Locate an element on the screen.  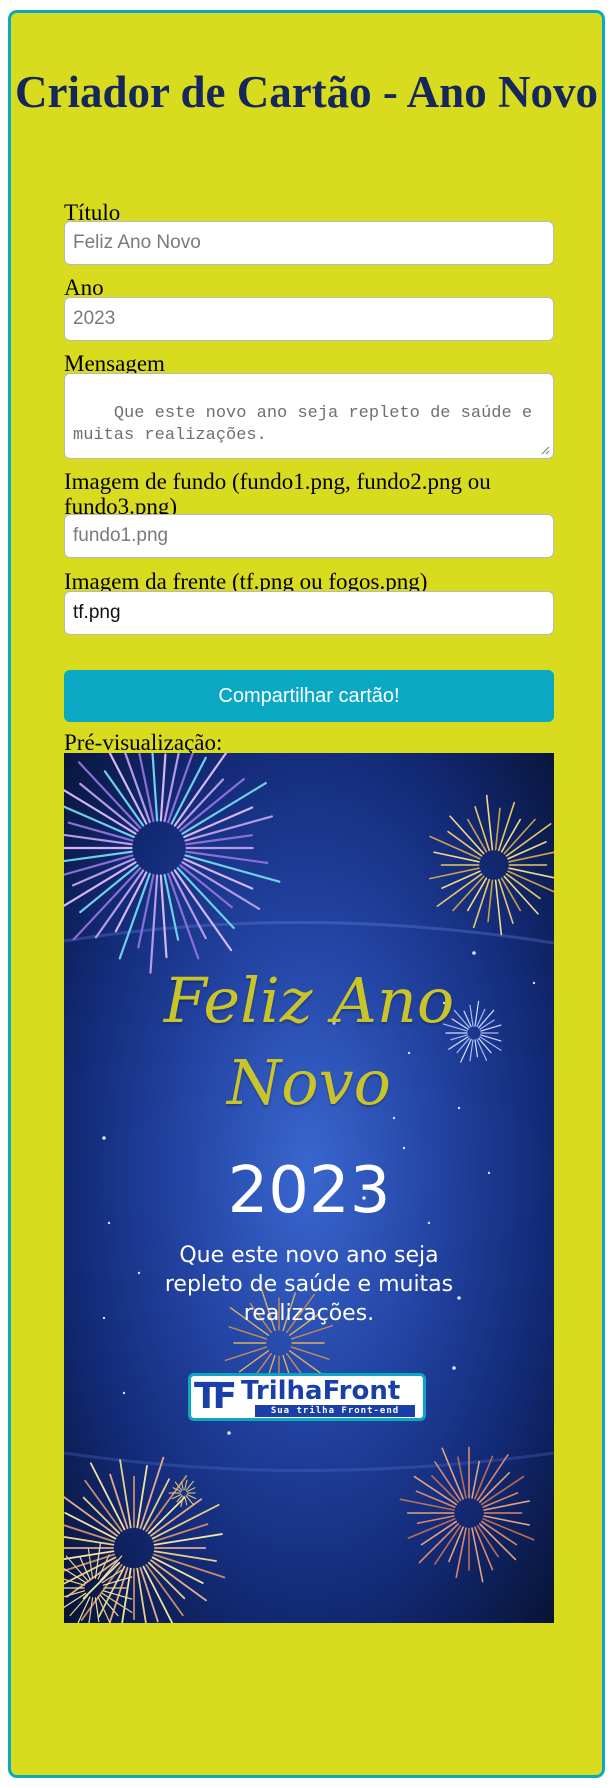
preview-label: Pré-visualização: is located at coordinates (143, 742).